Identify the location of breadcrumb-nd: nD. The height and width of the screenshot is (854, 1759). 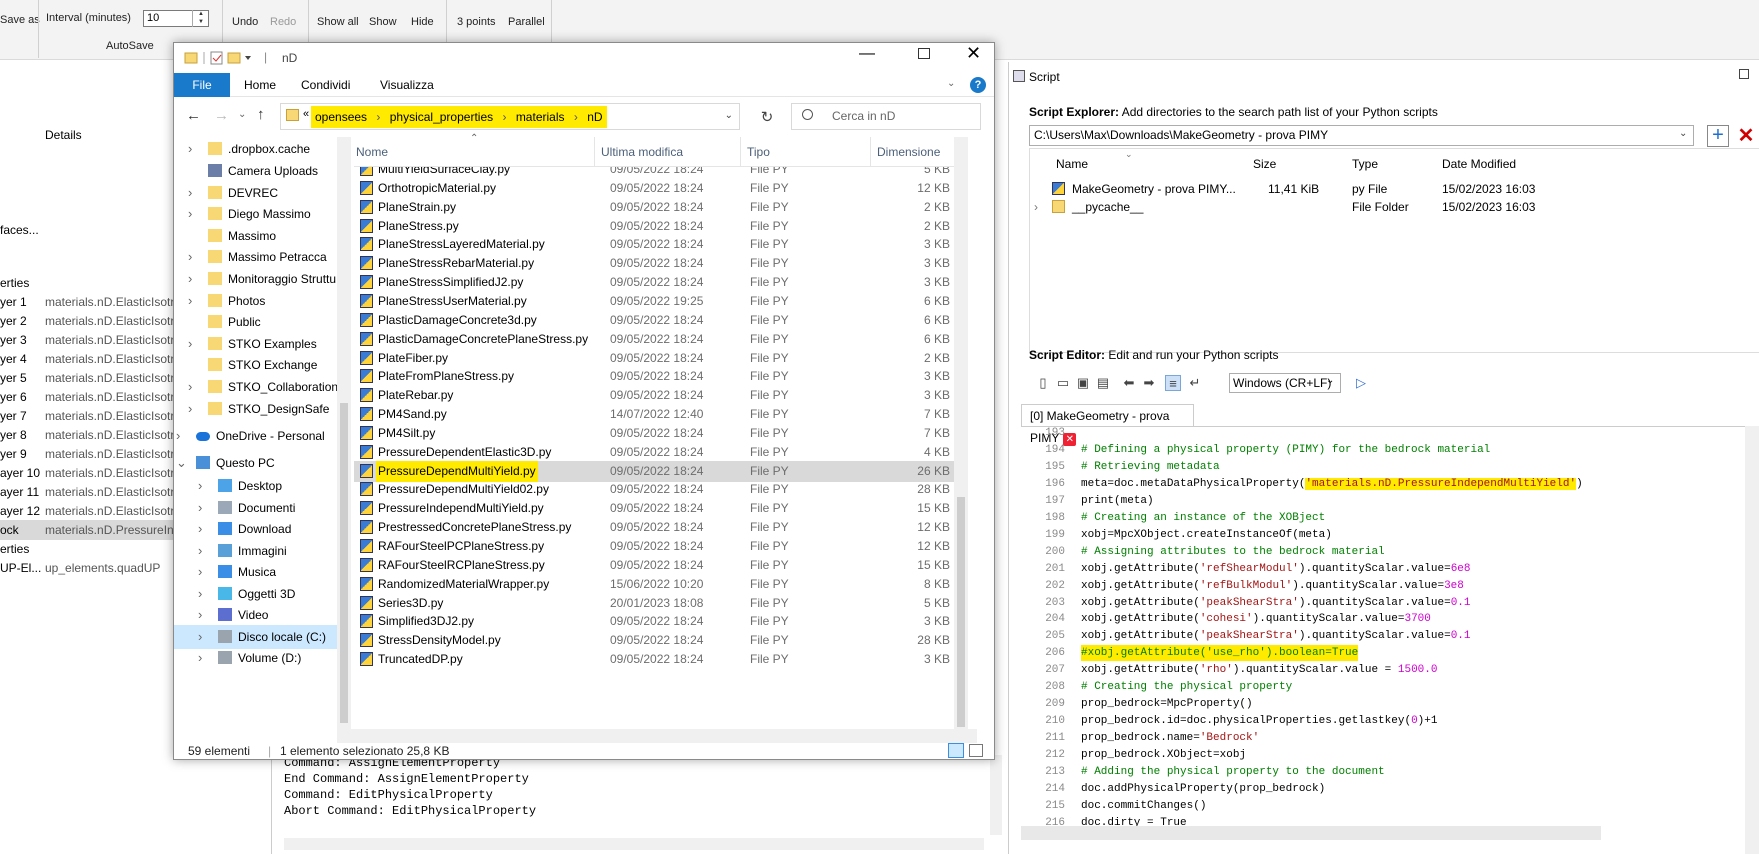
(594, 117).